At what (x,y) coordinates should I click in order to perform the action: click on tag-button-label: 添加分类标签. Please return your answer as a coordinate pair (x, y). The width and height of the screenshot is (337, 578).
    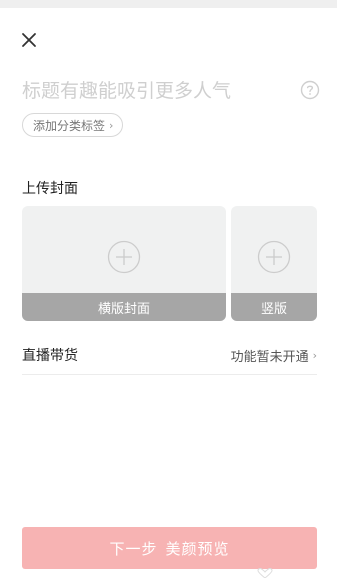
    Looking at the image, I should click on (69, 125).